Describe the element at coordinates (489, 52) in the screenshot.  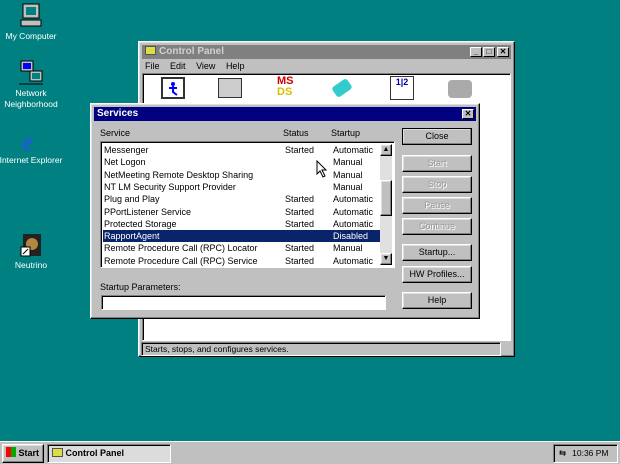
I see `maximize-button: □` at that location.